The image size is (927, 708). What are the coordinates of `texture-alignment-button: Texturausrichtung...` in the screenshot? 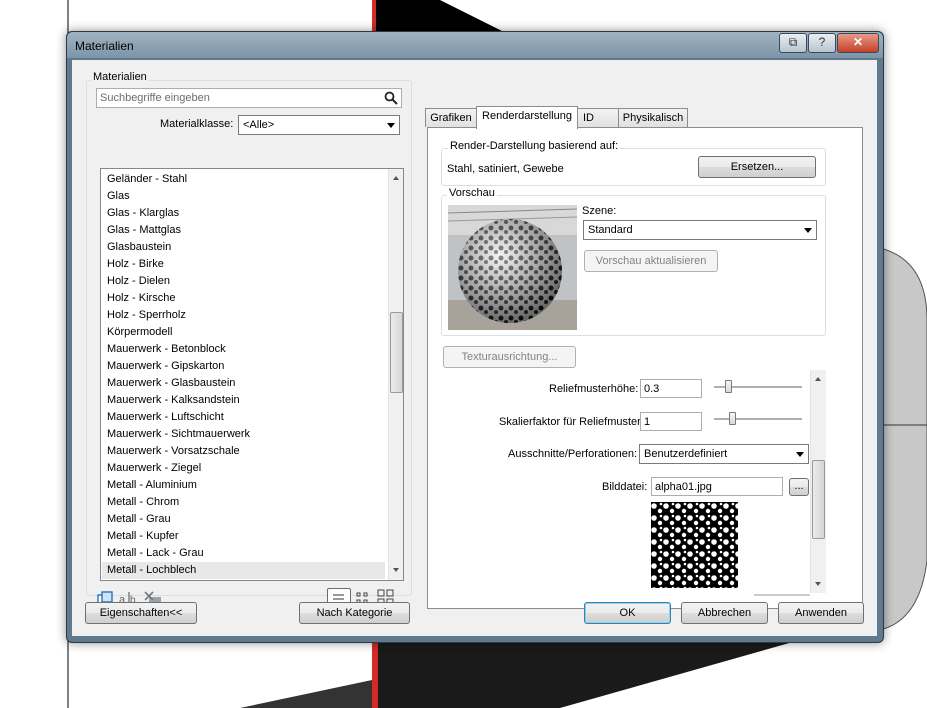 It's located at (509, 357).